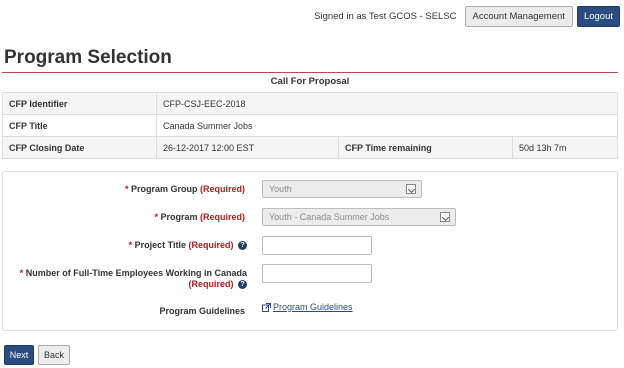 This screenshot has height=368, width=624. Describe the element at coordinates (19, 355) in the screenshot. I see `next-button: Next` at that location.